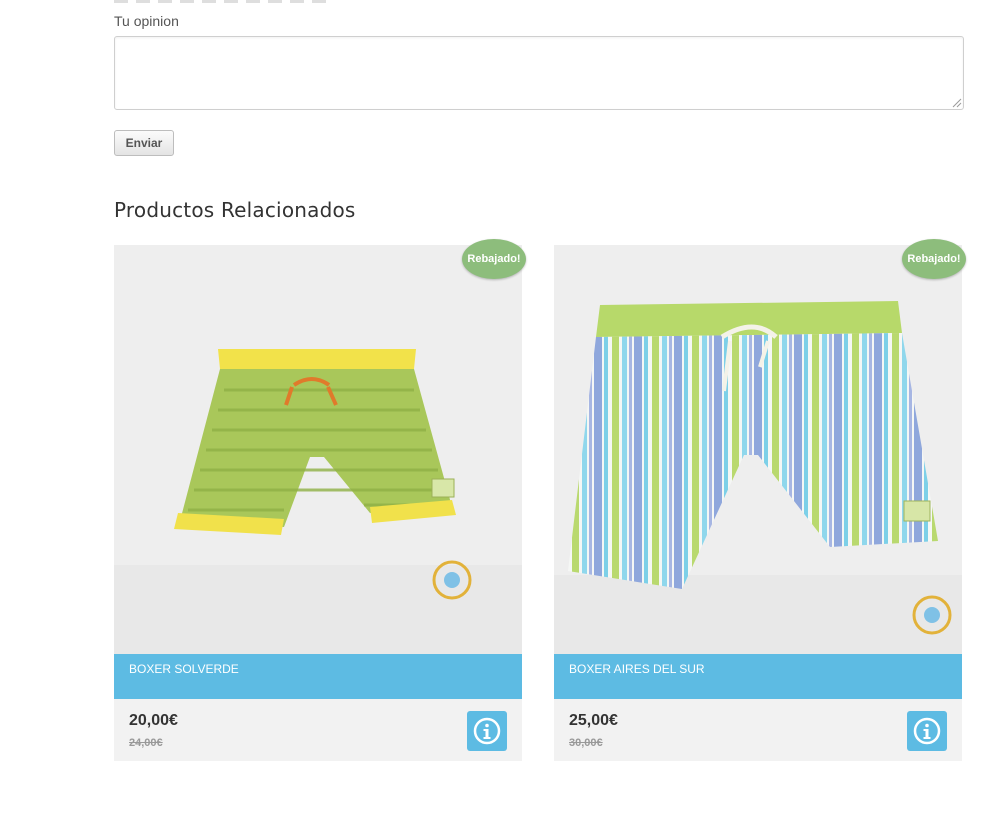 The image size is (987, 826). Describe the element at coordinates (758, 676) in the screenshot. I see `product-title-bar: BOXER AIRES DEL SUR` at that location.